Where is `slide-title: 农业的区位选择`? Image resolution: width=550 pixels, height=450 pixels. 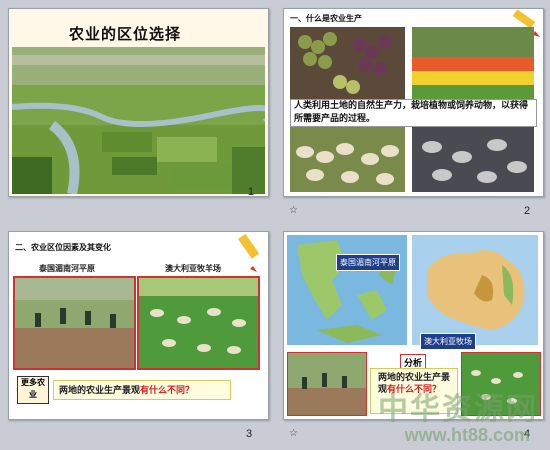
slide-title: 农业的区位选择 is located at coordinates (125, 34).